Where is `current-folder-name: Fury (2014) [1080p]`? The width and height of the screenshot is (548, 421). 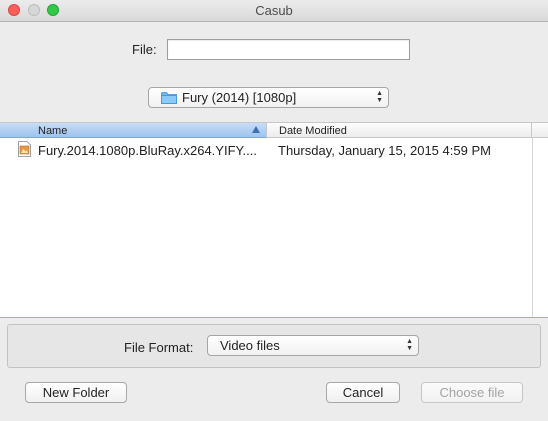 current-folder-name: Fury (2014) [1080p] is located at coordinates (239, 97).